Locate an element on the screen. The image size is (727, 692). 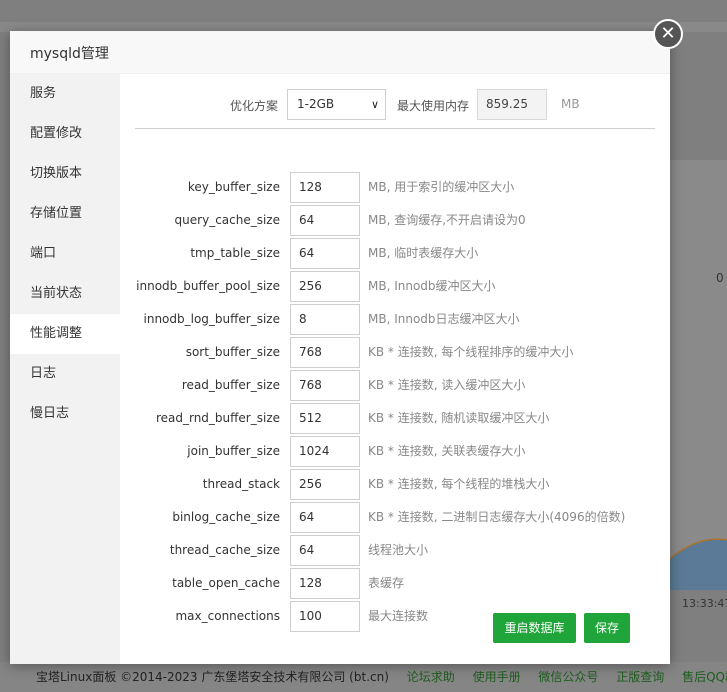
param-row: join_buffer_size 1024 KB * 连接数, 关联表缓存大小 is located at coordinates (395, 452).